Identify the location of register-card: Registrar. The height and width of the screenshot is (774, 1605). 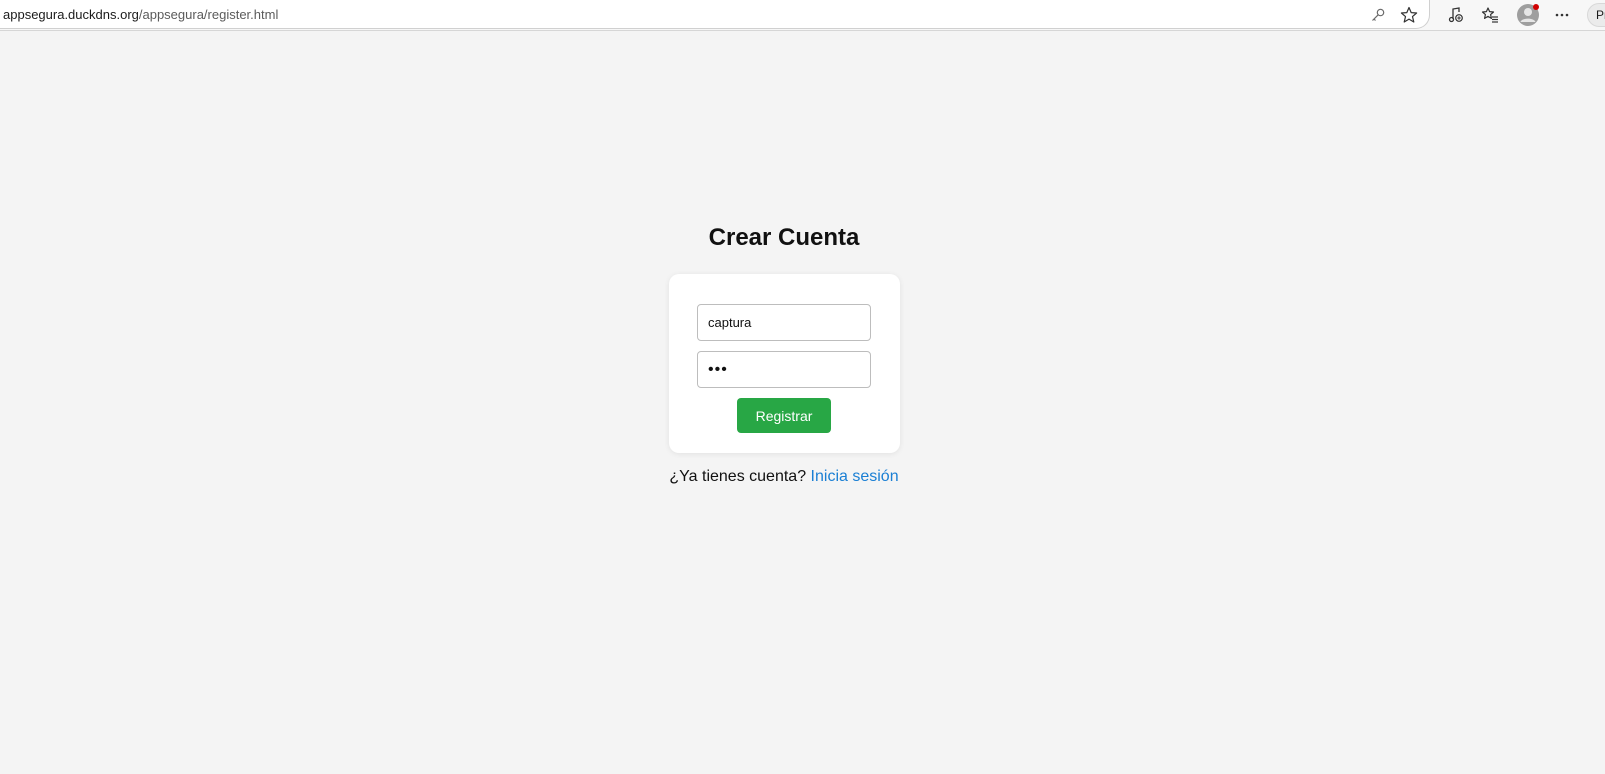
(784, 363).